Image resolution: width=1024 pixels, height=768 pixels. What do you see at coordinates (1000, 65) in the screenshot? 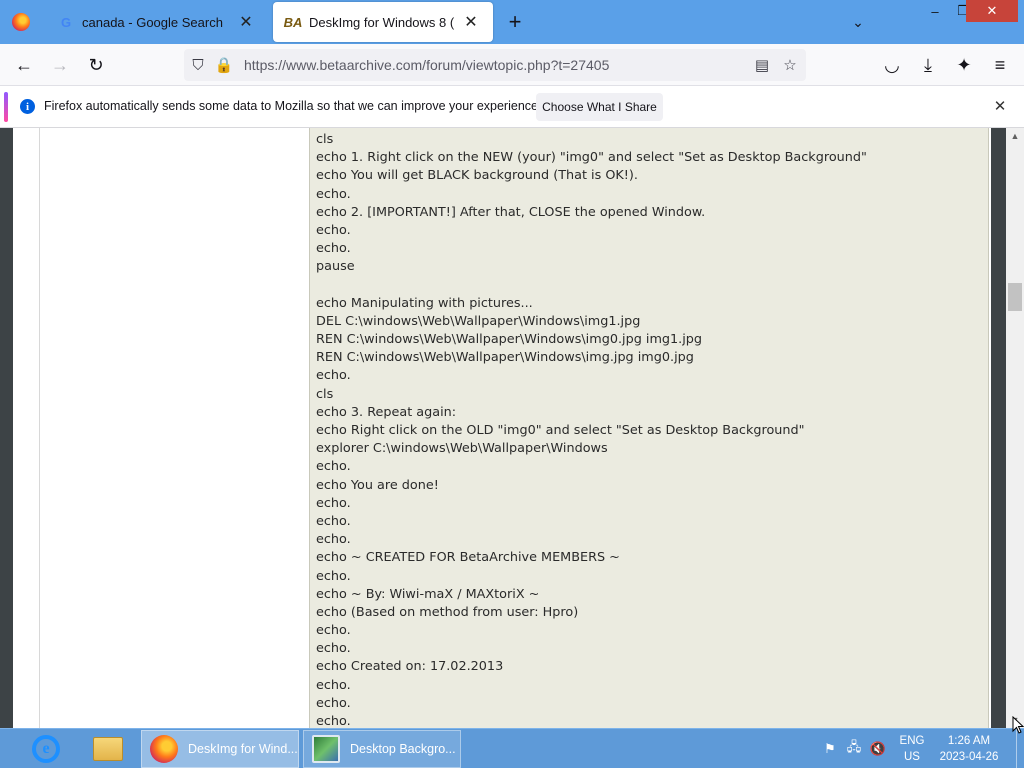
I see `menu-icon: ≡` at bounding box center [1000, 65].